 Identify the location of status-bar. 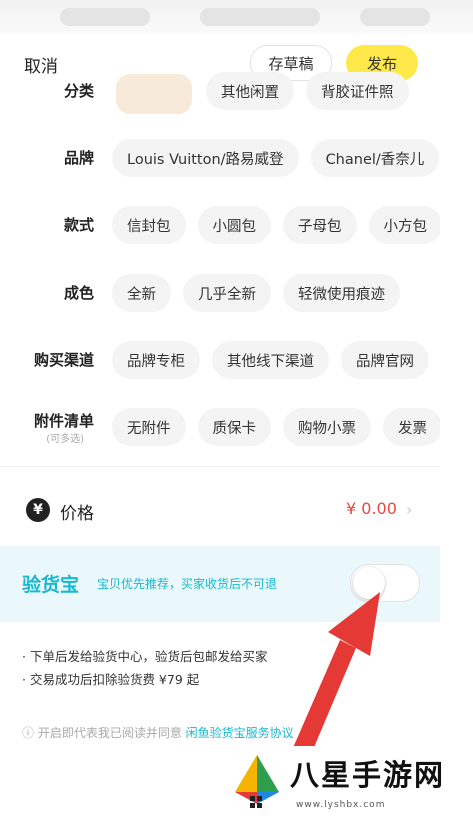
(236, 17).